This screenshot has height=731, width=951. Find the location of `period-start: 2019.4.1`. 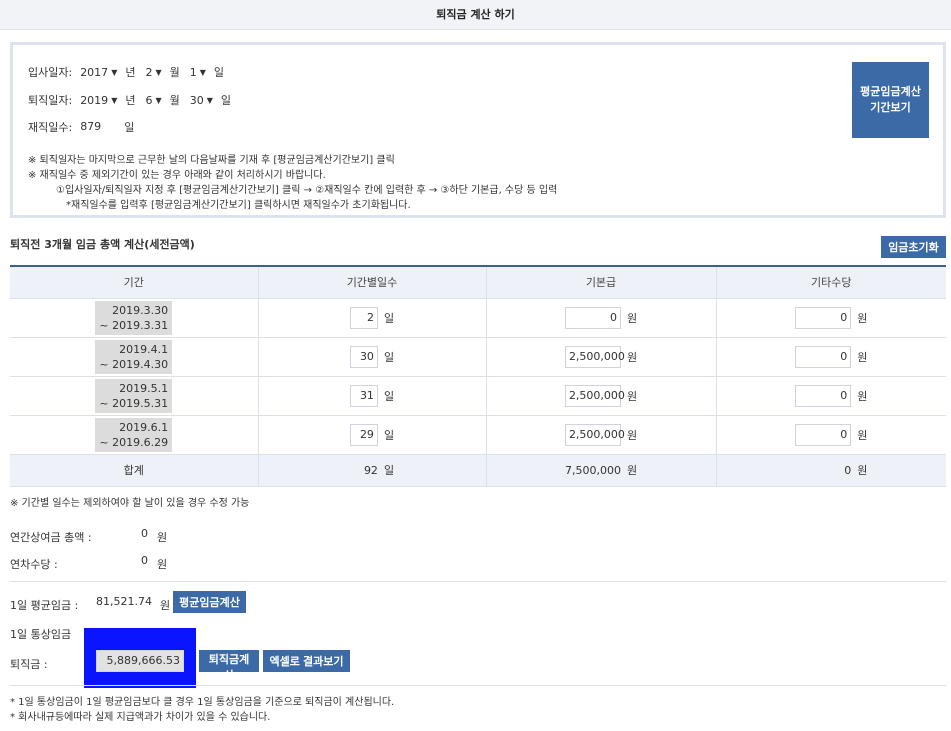

period-start: 2019.4.1 is located at coordinates (144, 349).